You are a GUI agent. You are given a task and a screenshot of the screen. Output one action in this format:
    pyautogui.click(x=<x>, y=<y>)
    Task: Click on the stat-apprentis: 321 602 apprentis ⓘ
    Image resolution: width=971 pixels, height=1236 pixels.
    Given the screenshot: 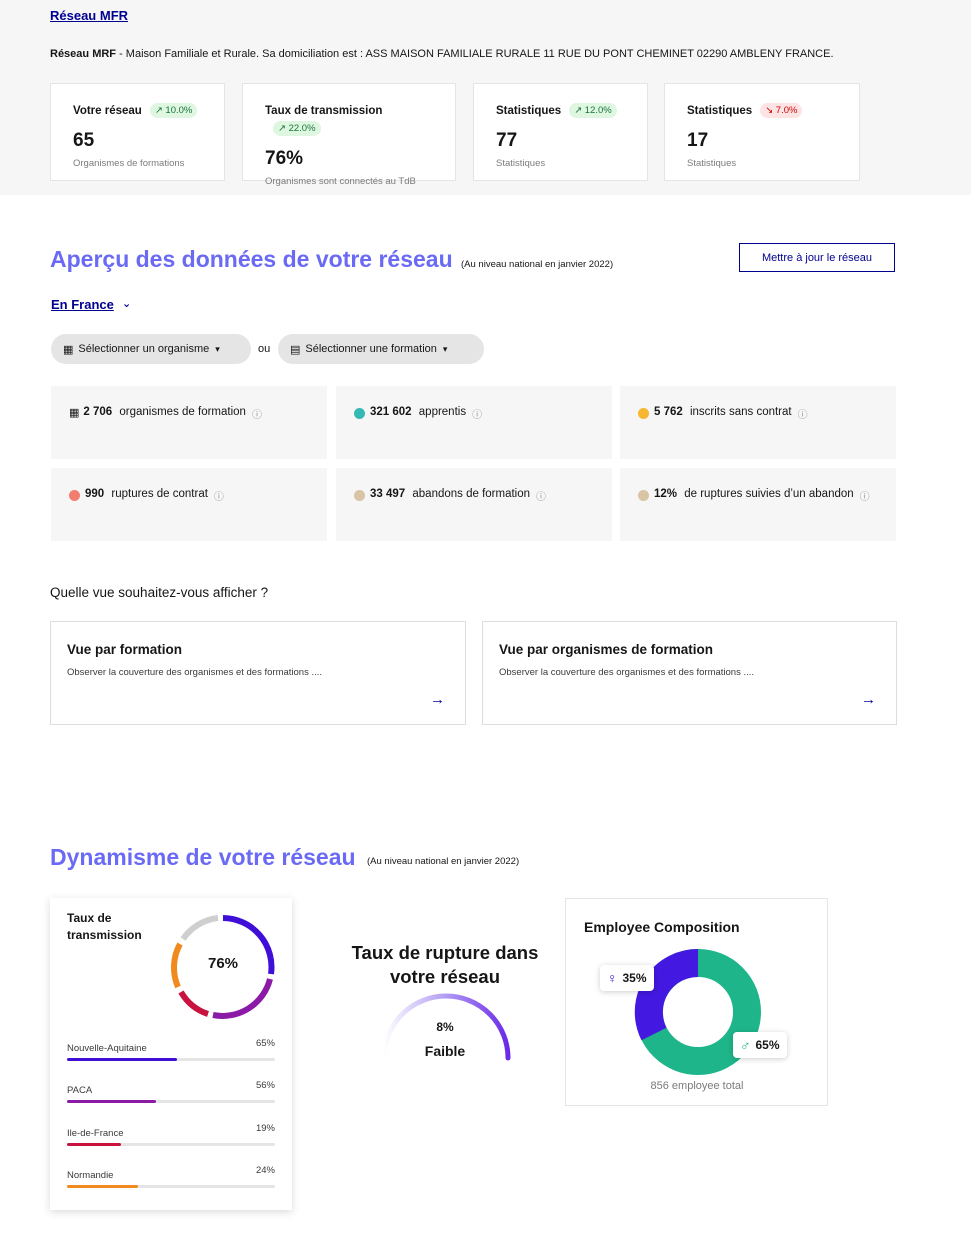 What is the action you would take?
    pyautogui.click(x=474, y=422)
    